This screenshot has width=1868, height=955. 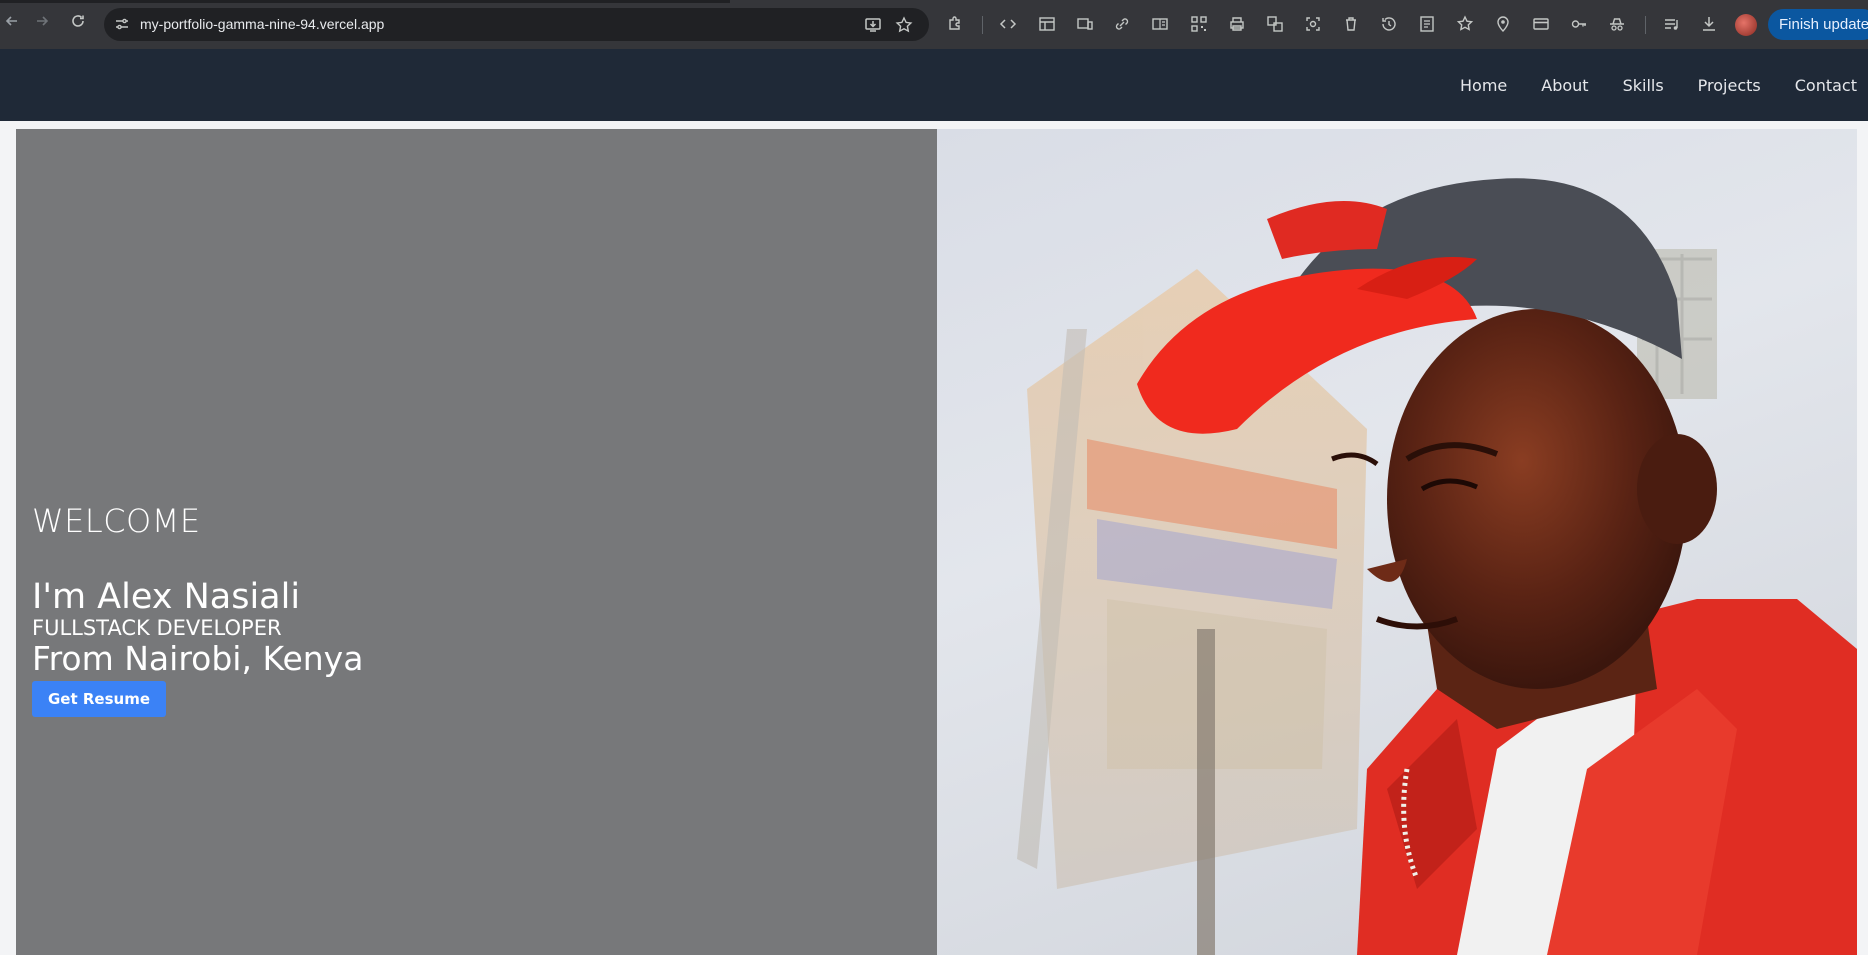 I want to click on install-app-icon, so click(x=873, y=25).